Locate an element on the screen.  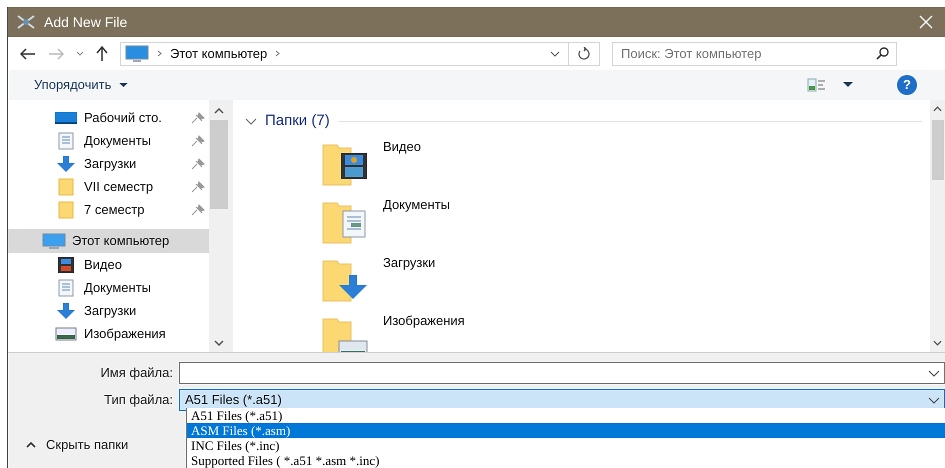
hide-folders-button: Скрыть папки is located at coordinates (77, 444).